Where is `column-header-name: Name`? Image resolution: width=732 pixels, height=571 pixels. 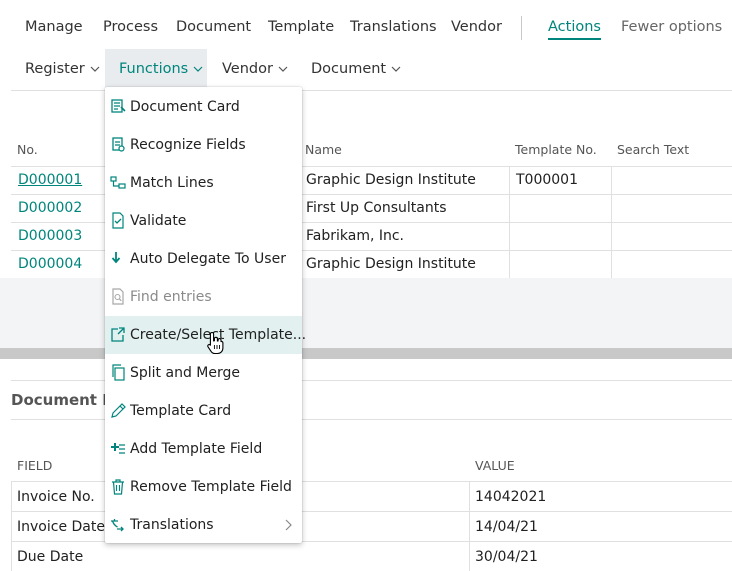 column-header-name: Name is located at coordinates (323, 149).